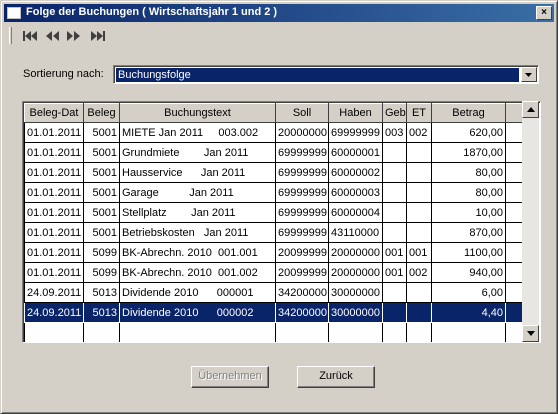  I want to click on table-cell: Dividende 2010 000001, so click(197, 292).